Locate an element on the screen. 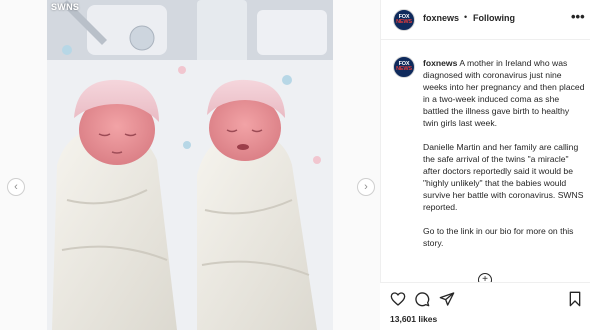 The width and height of the screenshot is (590, 330). more-options-icon: ••• is located at coordinates (578, 16).